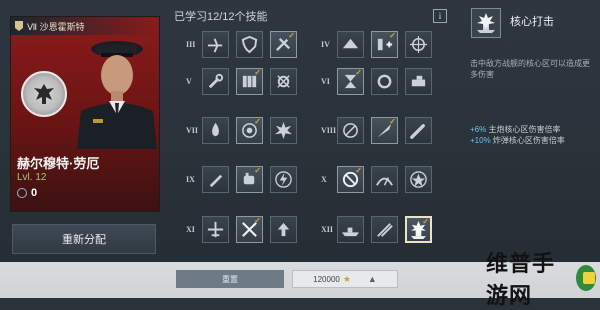 Image resolution: width=600 pixels, height=310 pixels. I want to click on skill-gear-cross, so click(283, 81).